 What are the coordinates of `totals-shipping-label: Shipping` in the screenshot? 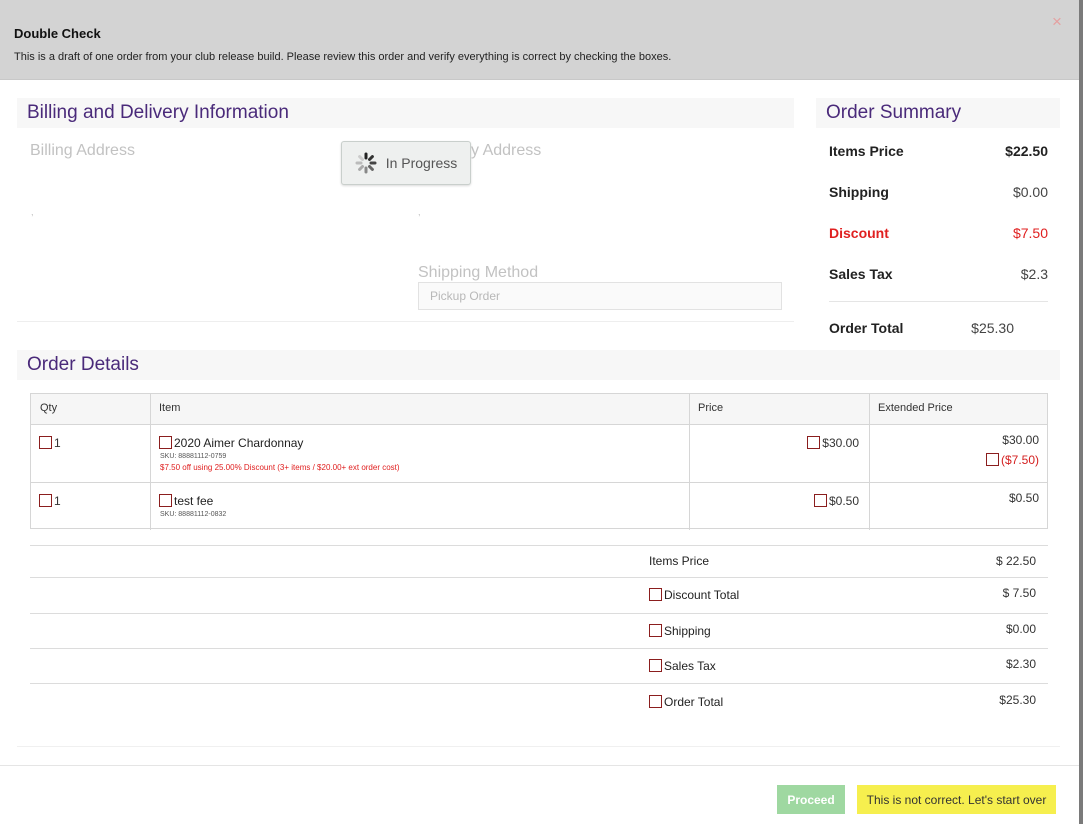 It's located at (687, 631).